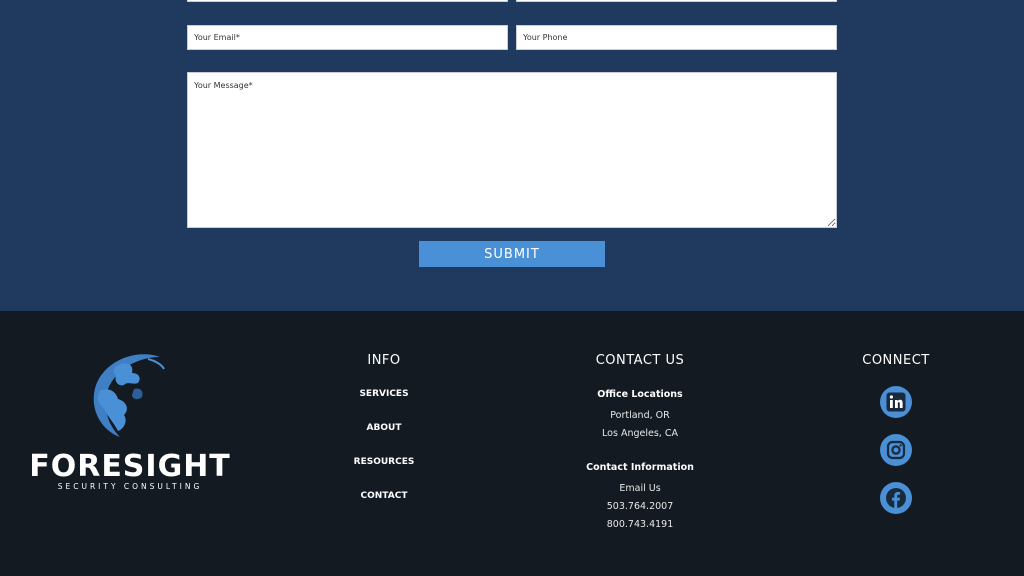  I want to click on globe-icon, so click(129, 395).